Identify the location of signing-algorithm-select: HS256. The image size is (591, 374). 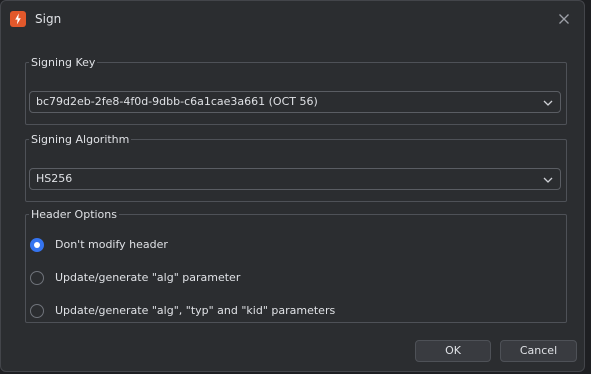
(295, 179).